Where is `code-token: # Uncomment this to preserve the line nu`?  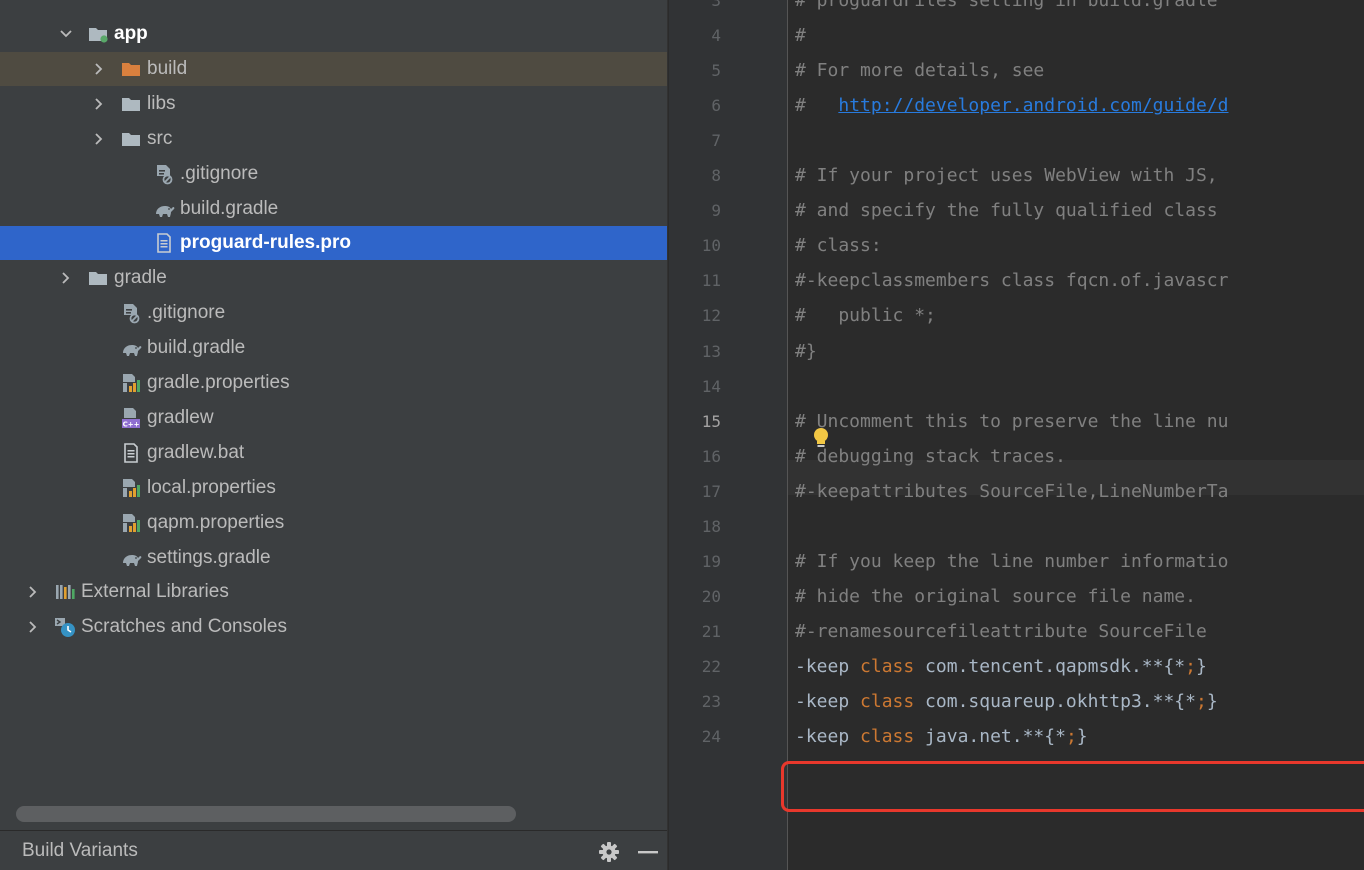 code-token: # Uncomment this to preserve the line nu is located at coordinates (1012, 421).